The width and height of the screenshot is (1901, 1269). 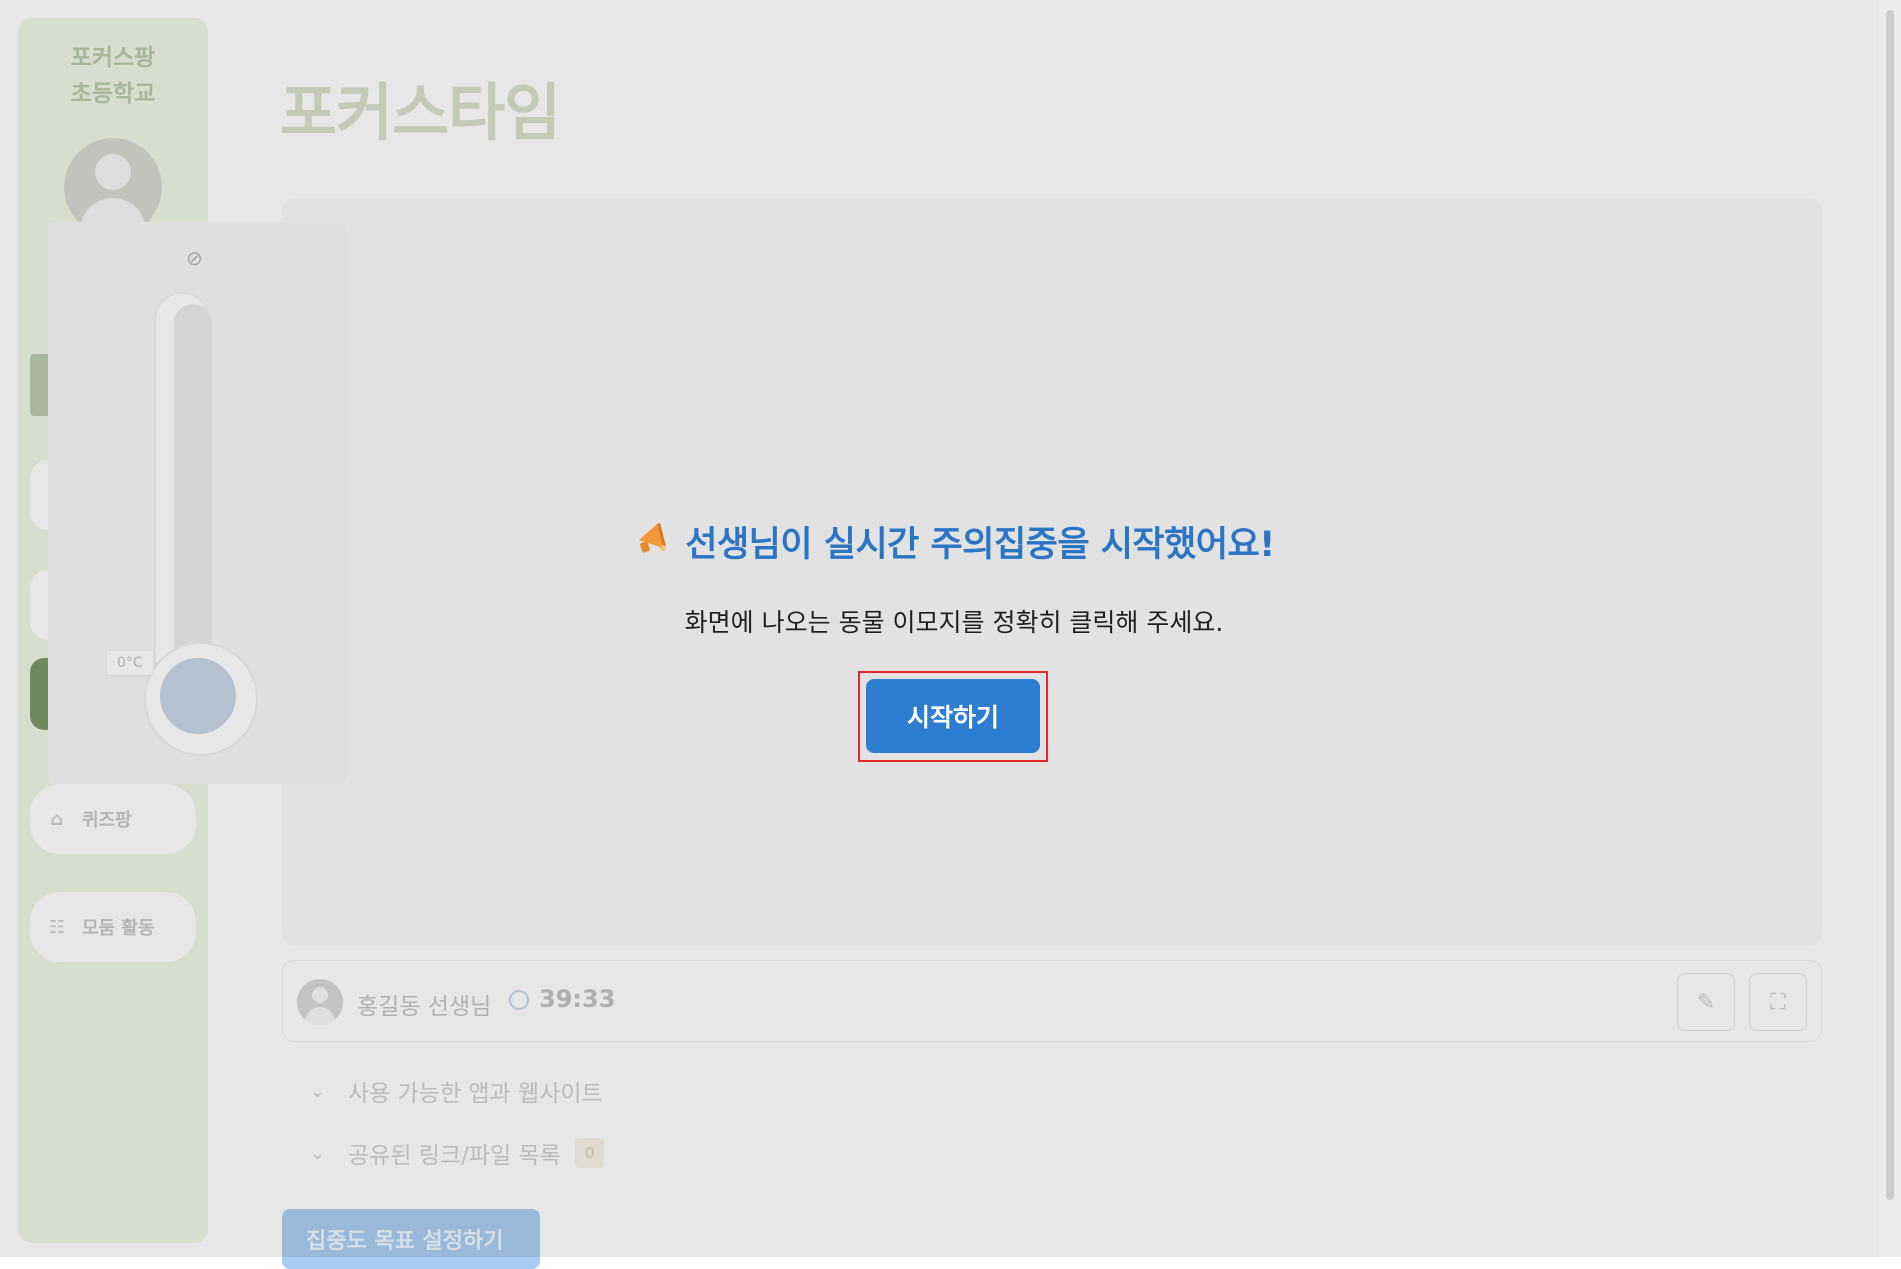 What do you see at coordinates (652, 541) in the screenshot?
I see `megaphone-icon` at bounding box center [652, 541].